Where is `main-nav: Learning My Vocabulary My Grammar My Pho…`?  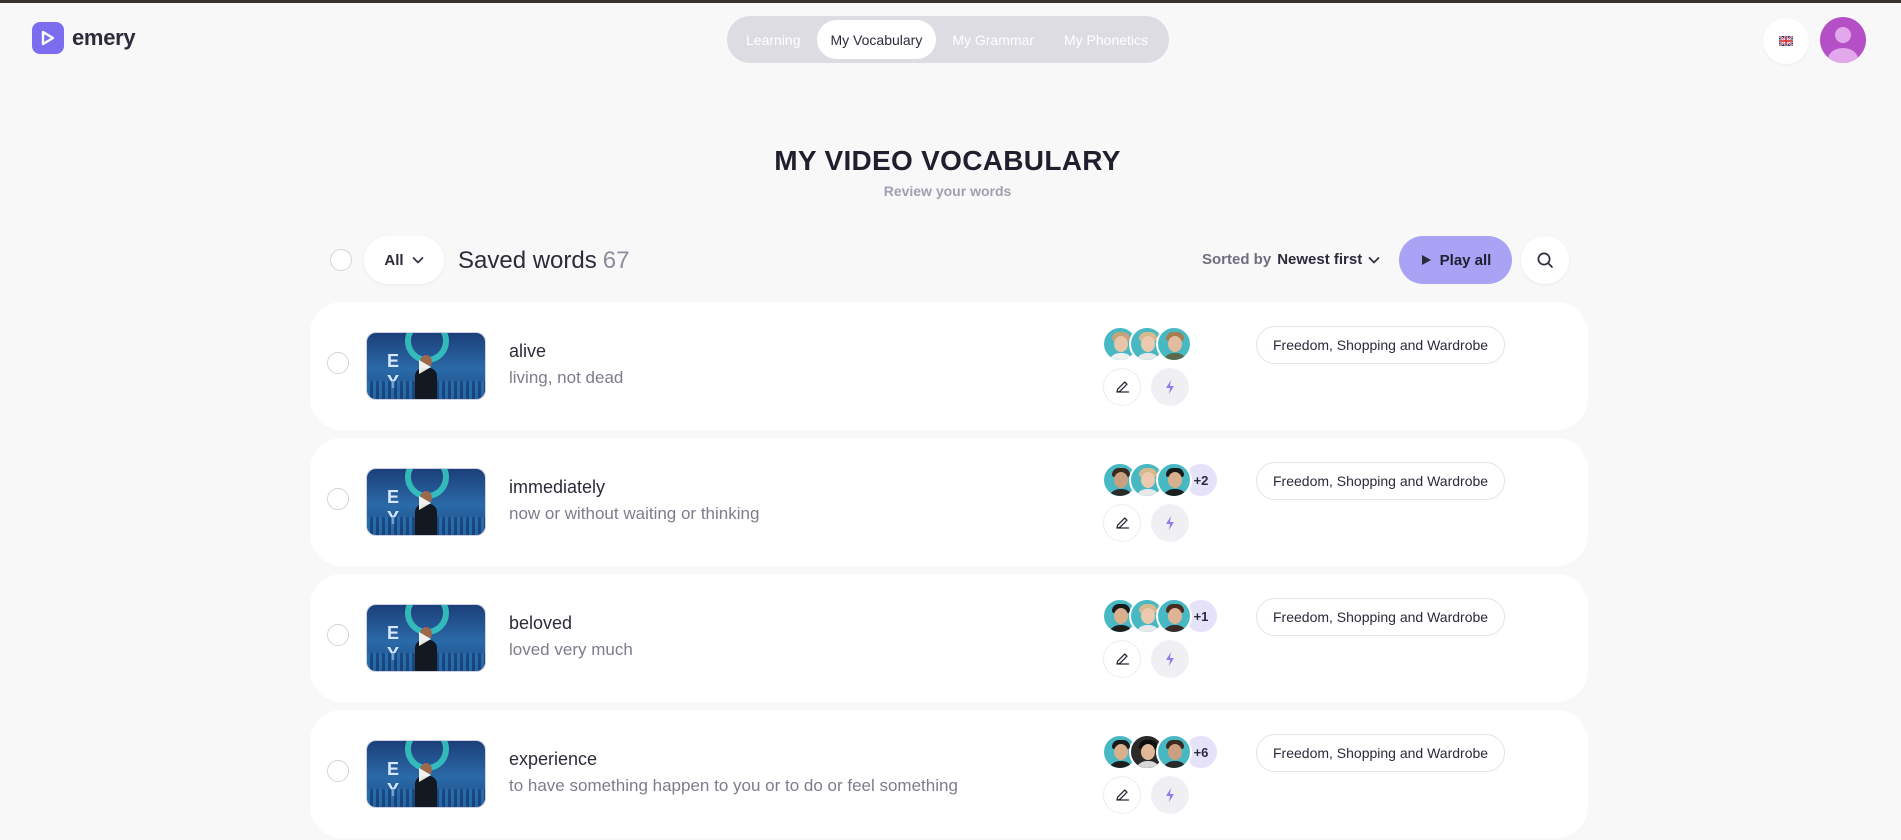
main-nav: Learning My Vocabulary My Grammar My Pho… is located at coordinates (948, 39).